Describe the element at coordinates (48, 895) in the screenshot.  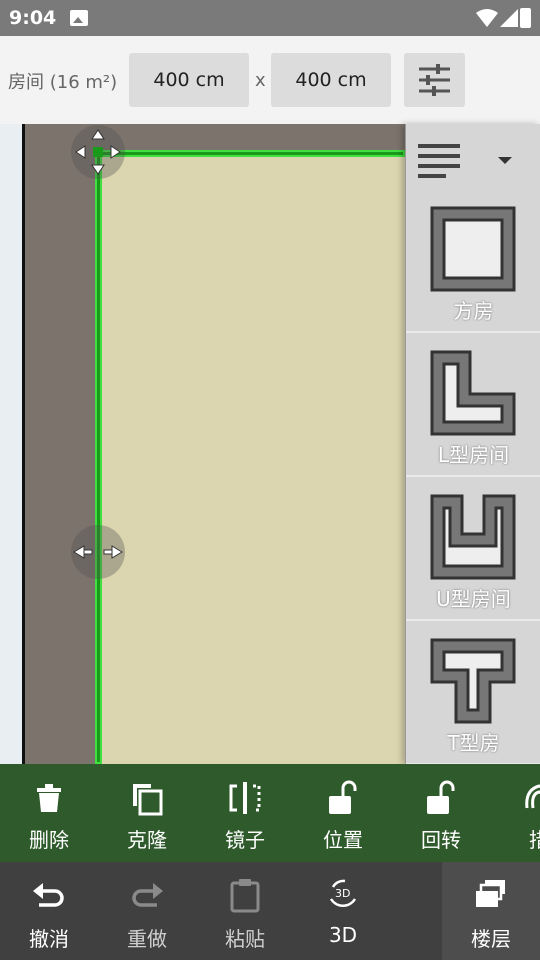
I see `undo-icon` at that location.